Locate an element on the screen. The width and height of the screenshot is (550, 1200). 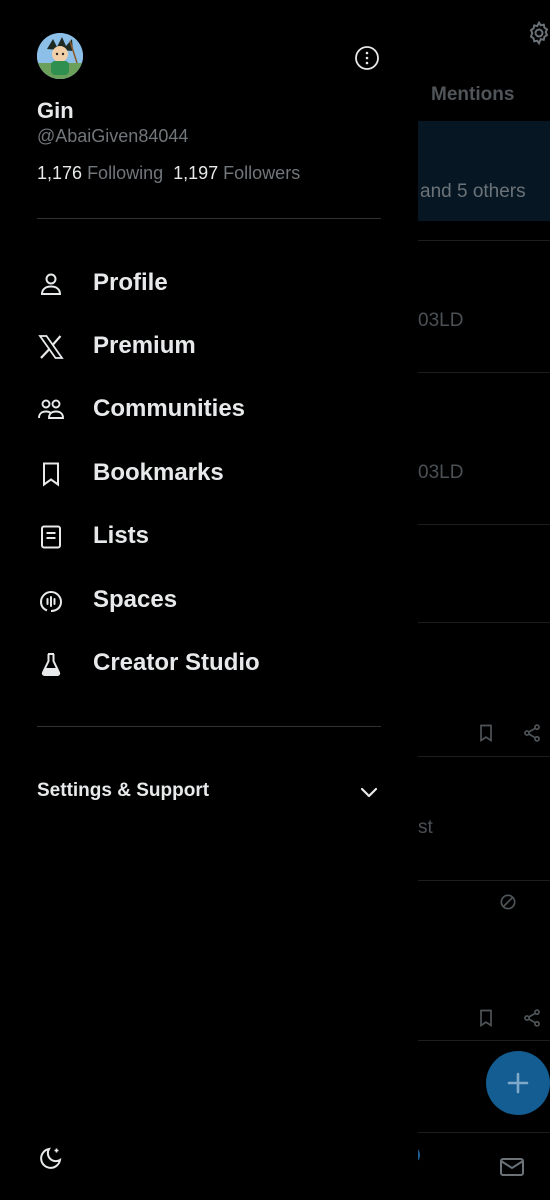
lists-icon is located at coordinates (51, 537).